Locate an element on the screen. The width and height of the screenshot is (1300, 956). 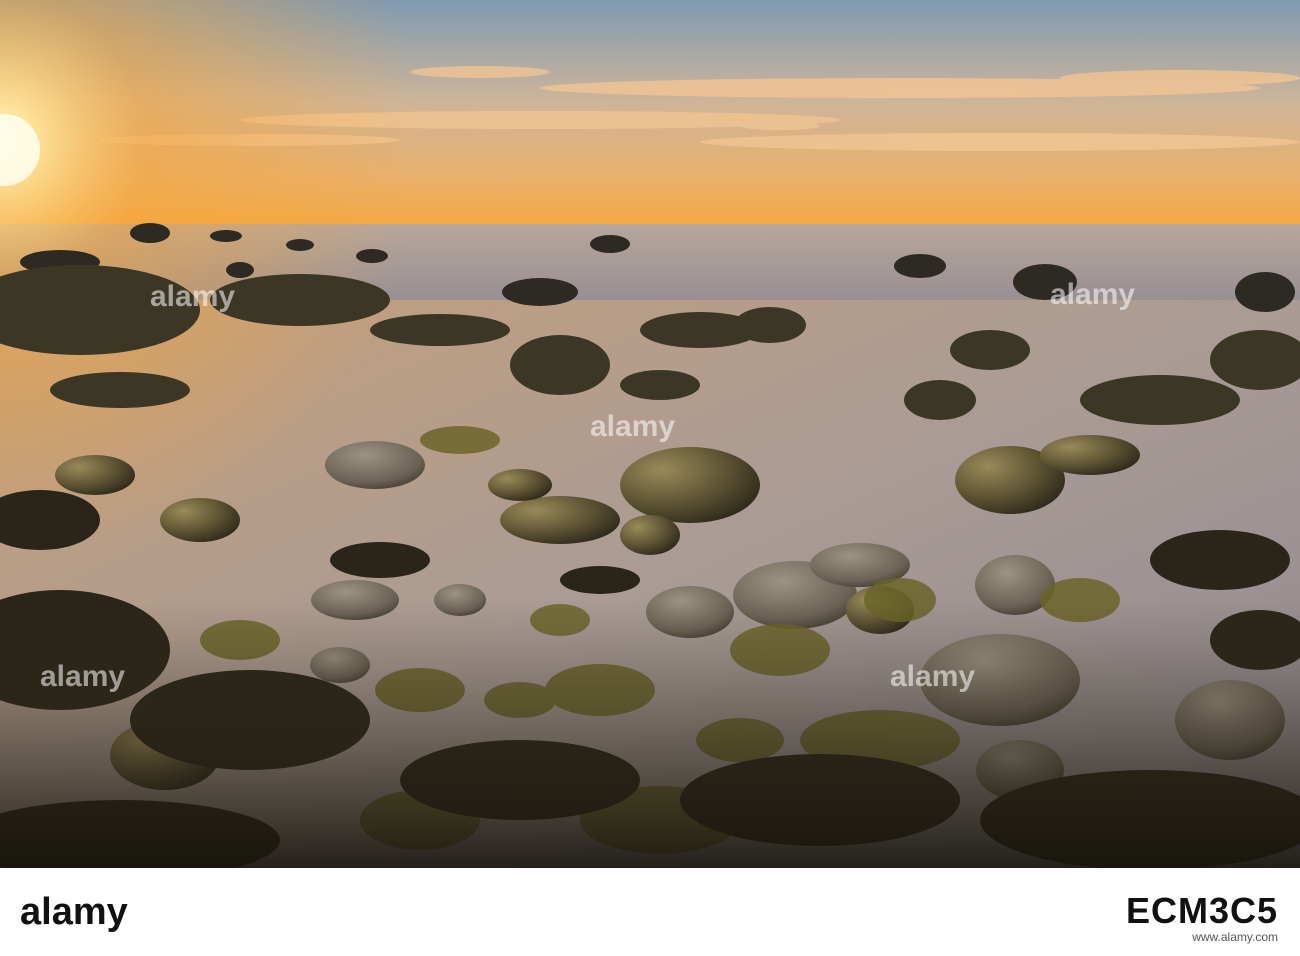
image-id-label: ECM3C5 is located at coordinates (1201, 910).